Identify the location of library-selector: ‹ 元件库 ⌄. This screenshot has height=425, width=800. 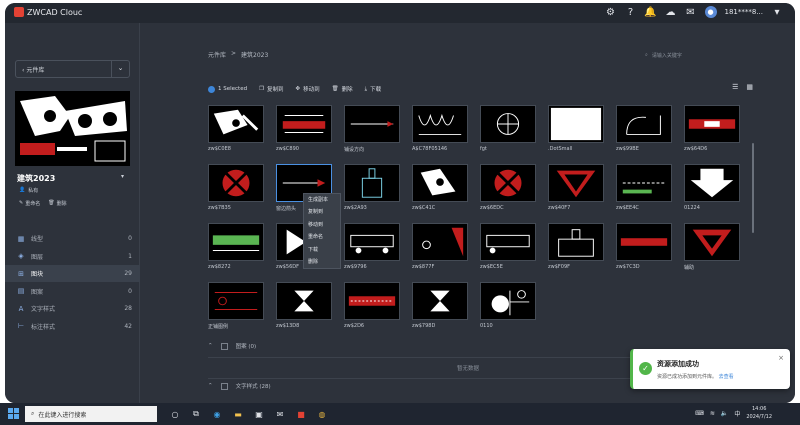
(72, 69).